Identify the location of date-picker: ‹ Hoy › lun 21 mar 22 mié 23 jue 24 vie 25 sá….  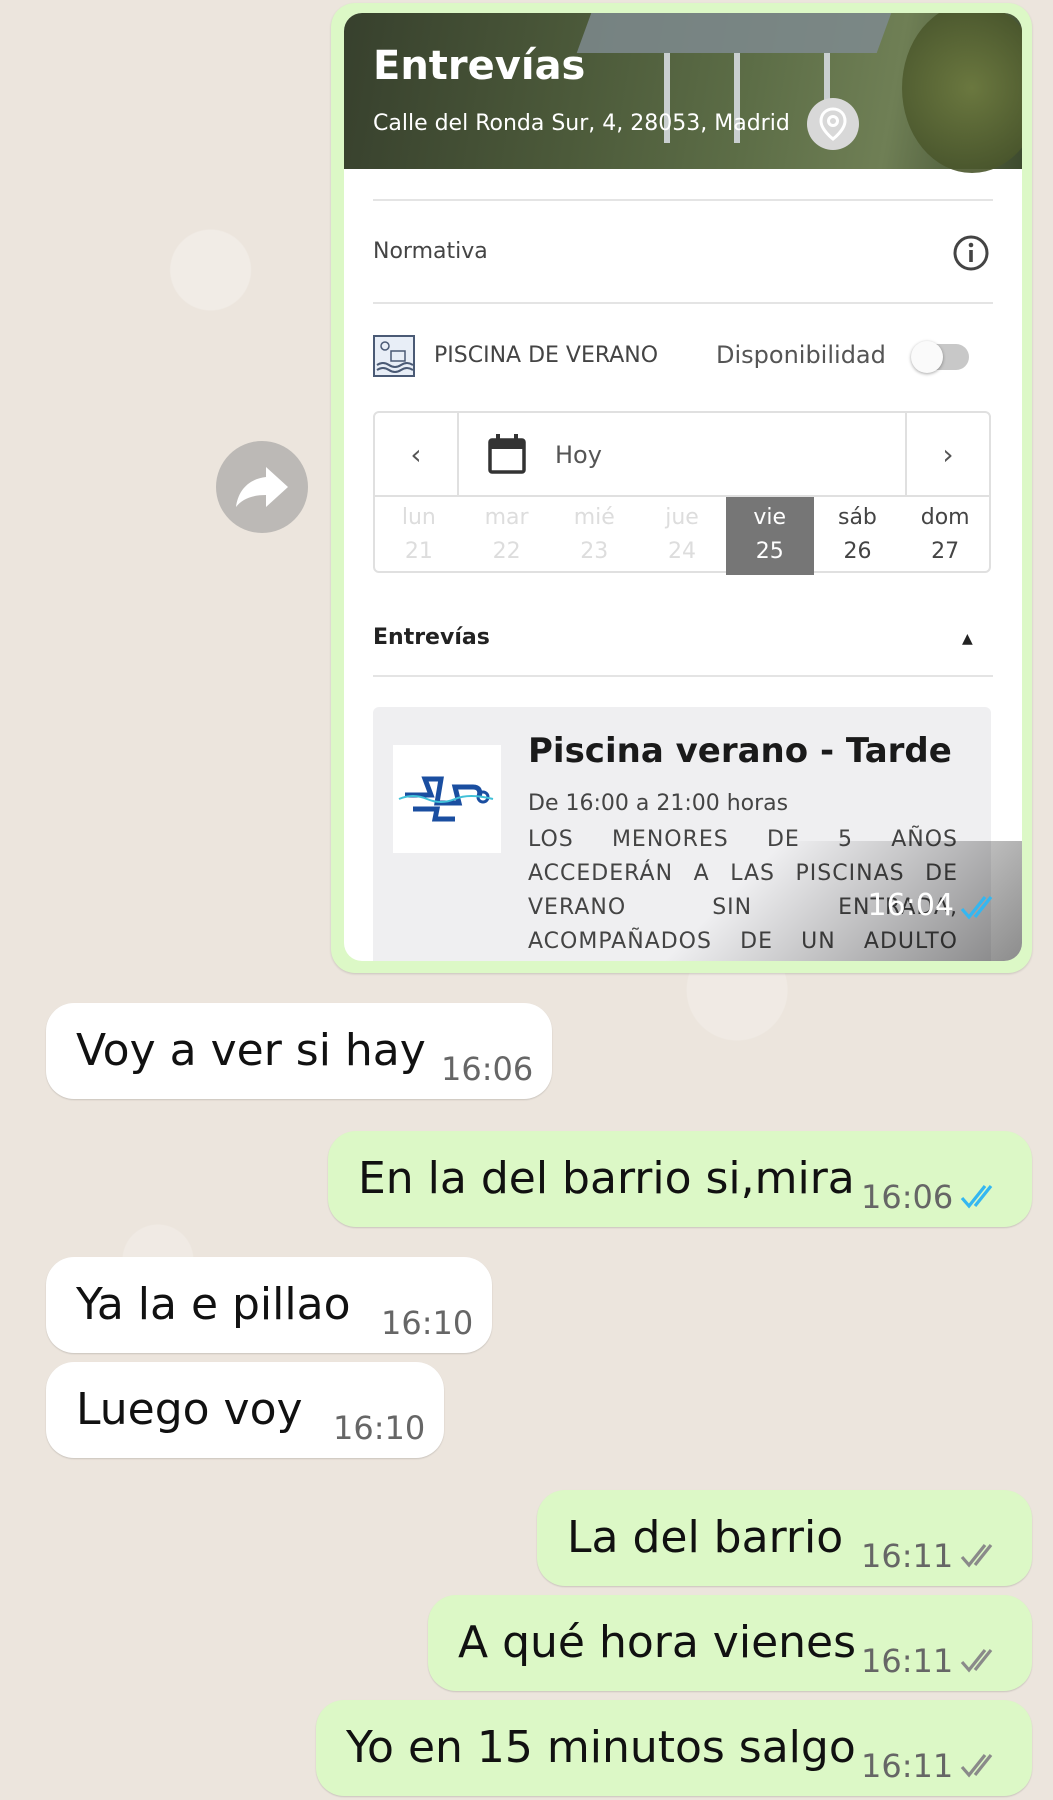
(682, 493).